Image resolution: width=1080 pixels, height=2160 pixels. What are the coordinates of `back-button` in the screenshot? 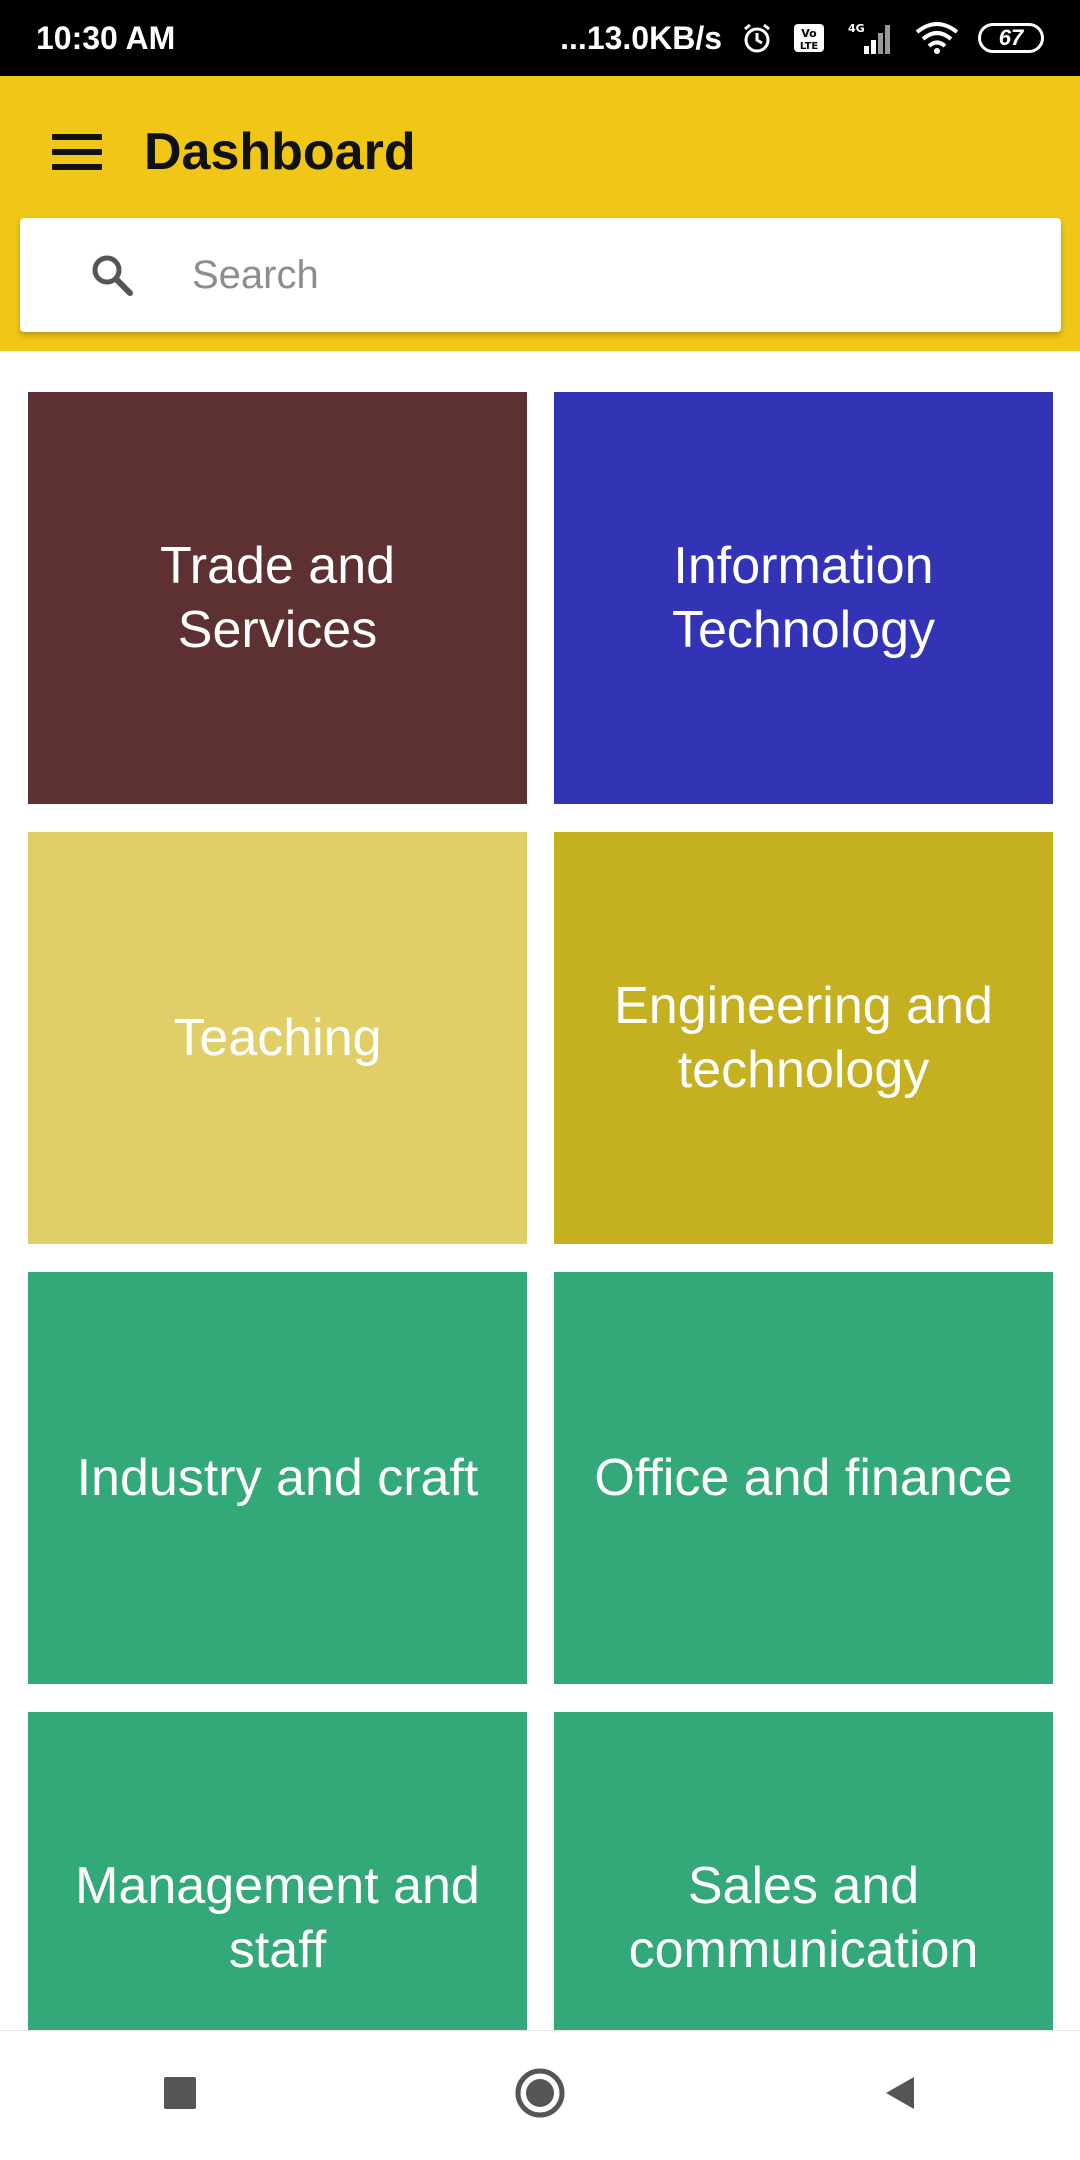 It's located at (900, 2096).